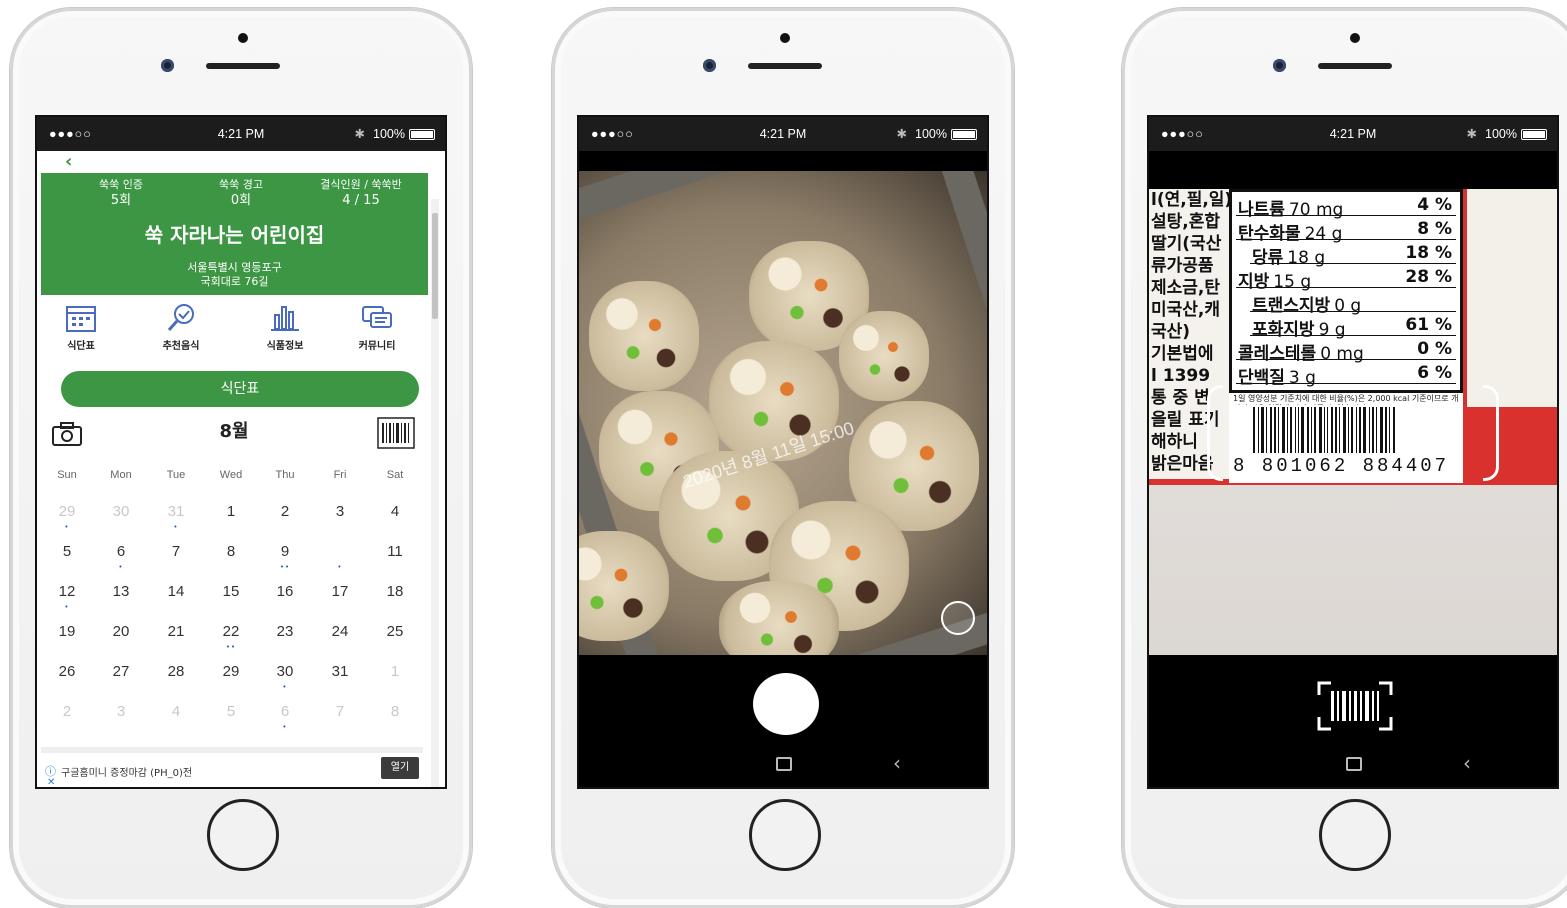 The height and width of the screenshot is (908, 1567). What do you see at coordinates (1428, 325) in the screenshot?
I see `nutrient-percent: 61 %` at bounding box center [1428, 325].